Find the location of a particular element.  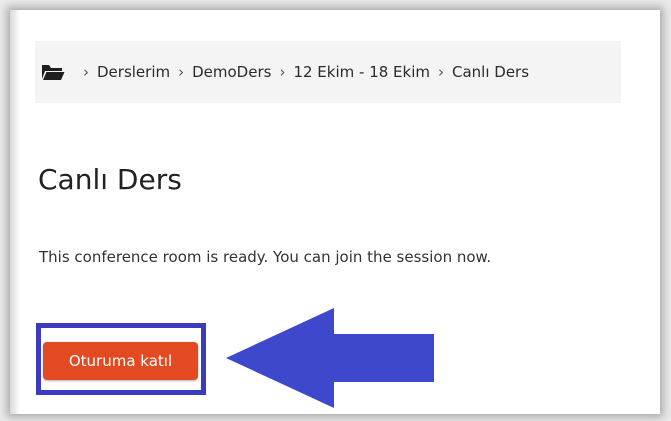

page-title: Canlı Ders is located at coordinates (110, 179).